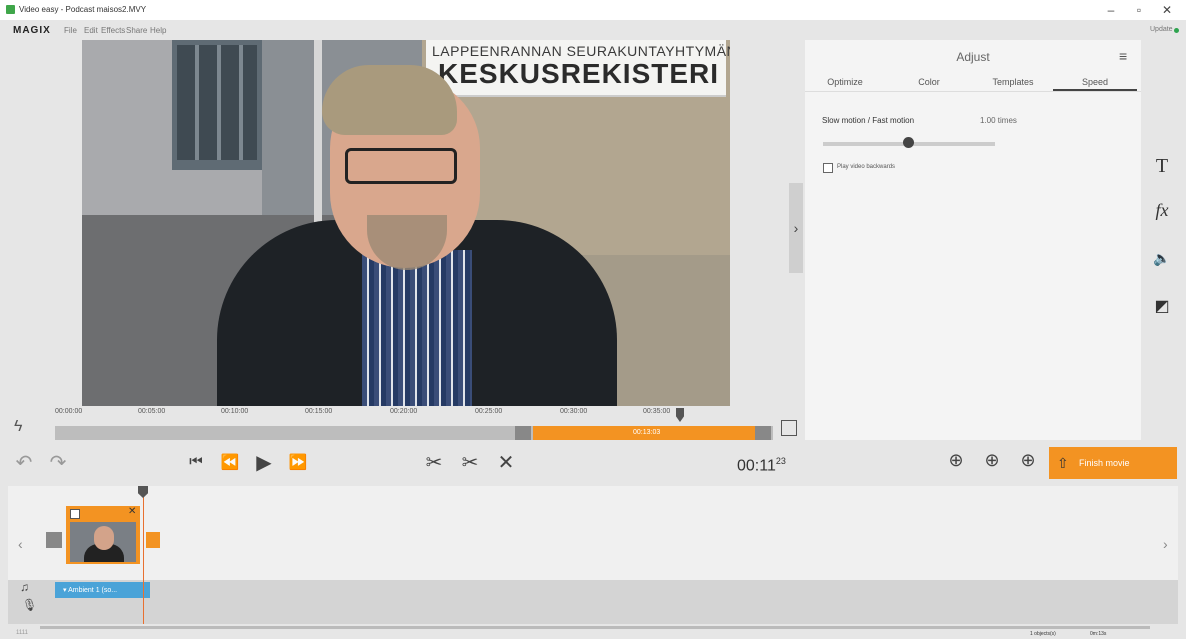 This screenshot has width=1186, height=639. What do you see at coordinates (20, 544) in the screenshot?
I see `chevron-left-icon: ‹` at bounding box center [20, 544].